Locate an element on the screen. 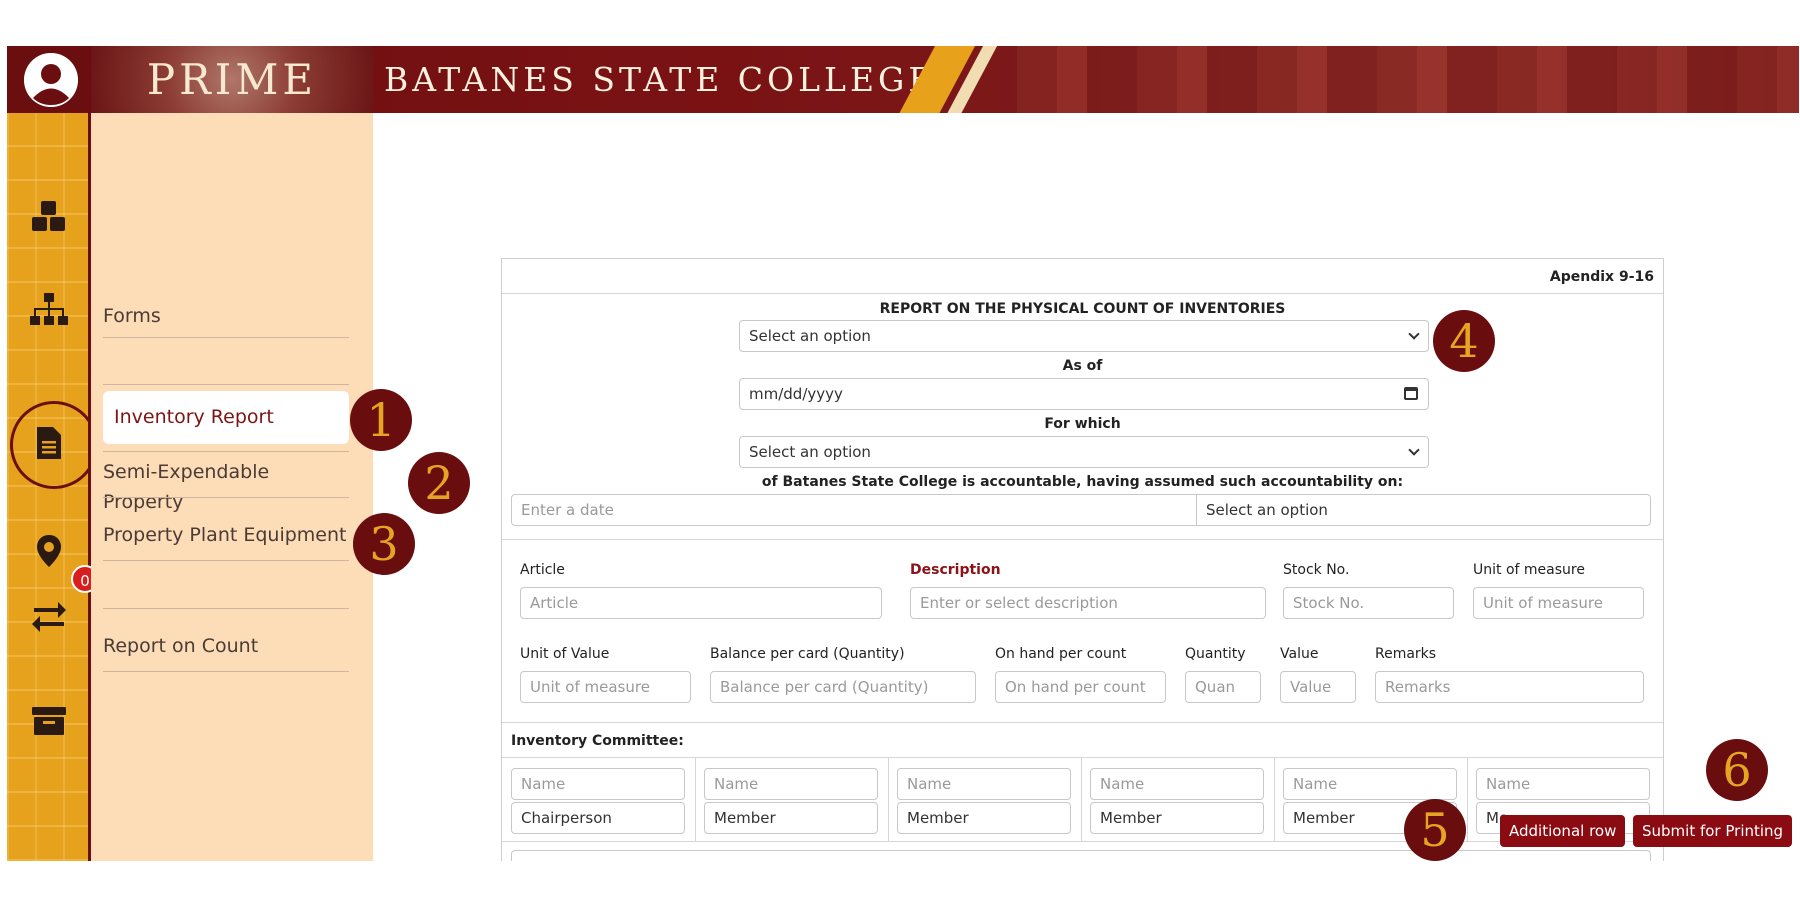  annotation-marker-4: 4 is located at coordinates (1464, 341).